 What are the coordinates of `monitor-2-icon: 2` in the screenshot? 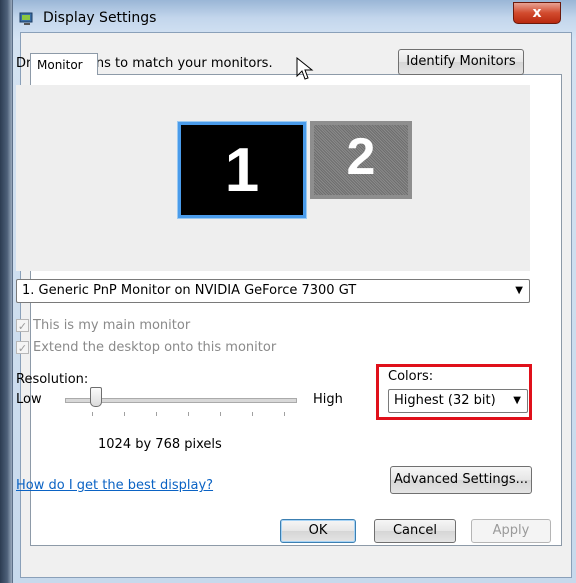 It's located at (361, 160).